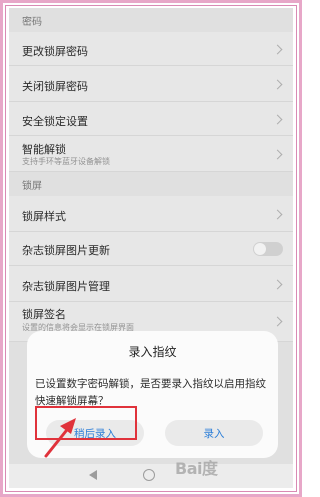  What do you see at coordinates (150, 392) in the screenshot?
I see `dialog-message: 已设置数字密码解锁，是否要录入指纹以启用指纹快速解锁屏幕？` at bounding box center [150, 392].